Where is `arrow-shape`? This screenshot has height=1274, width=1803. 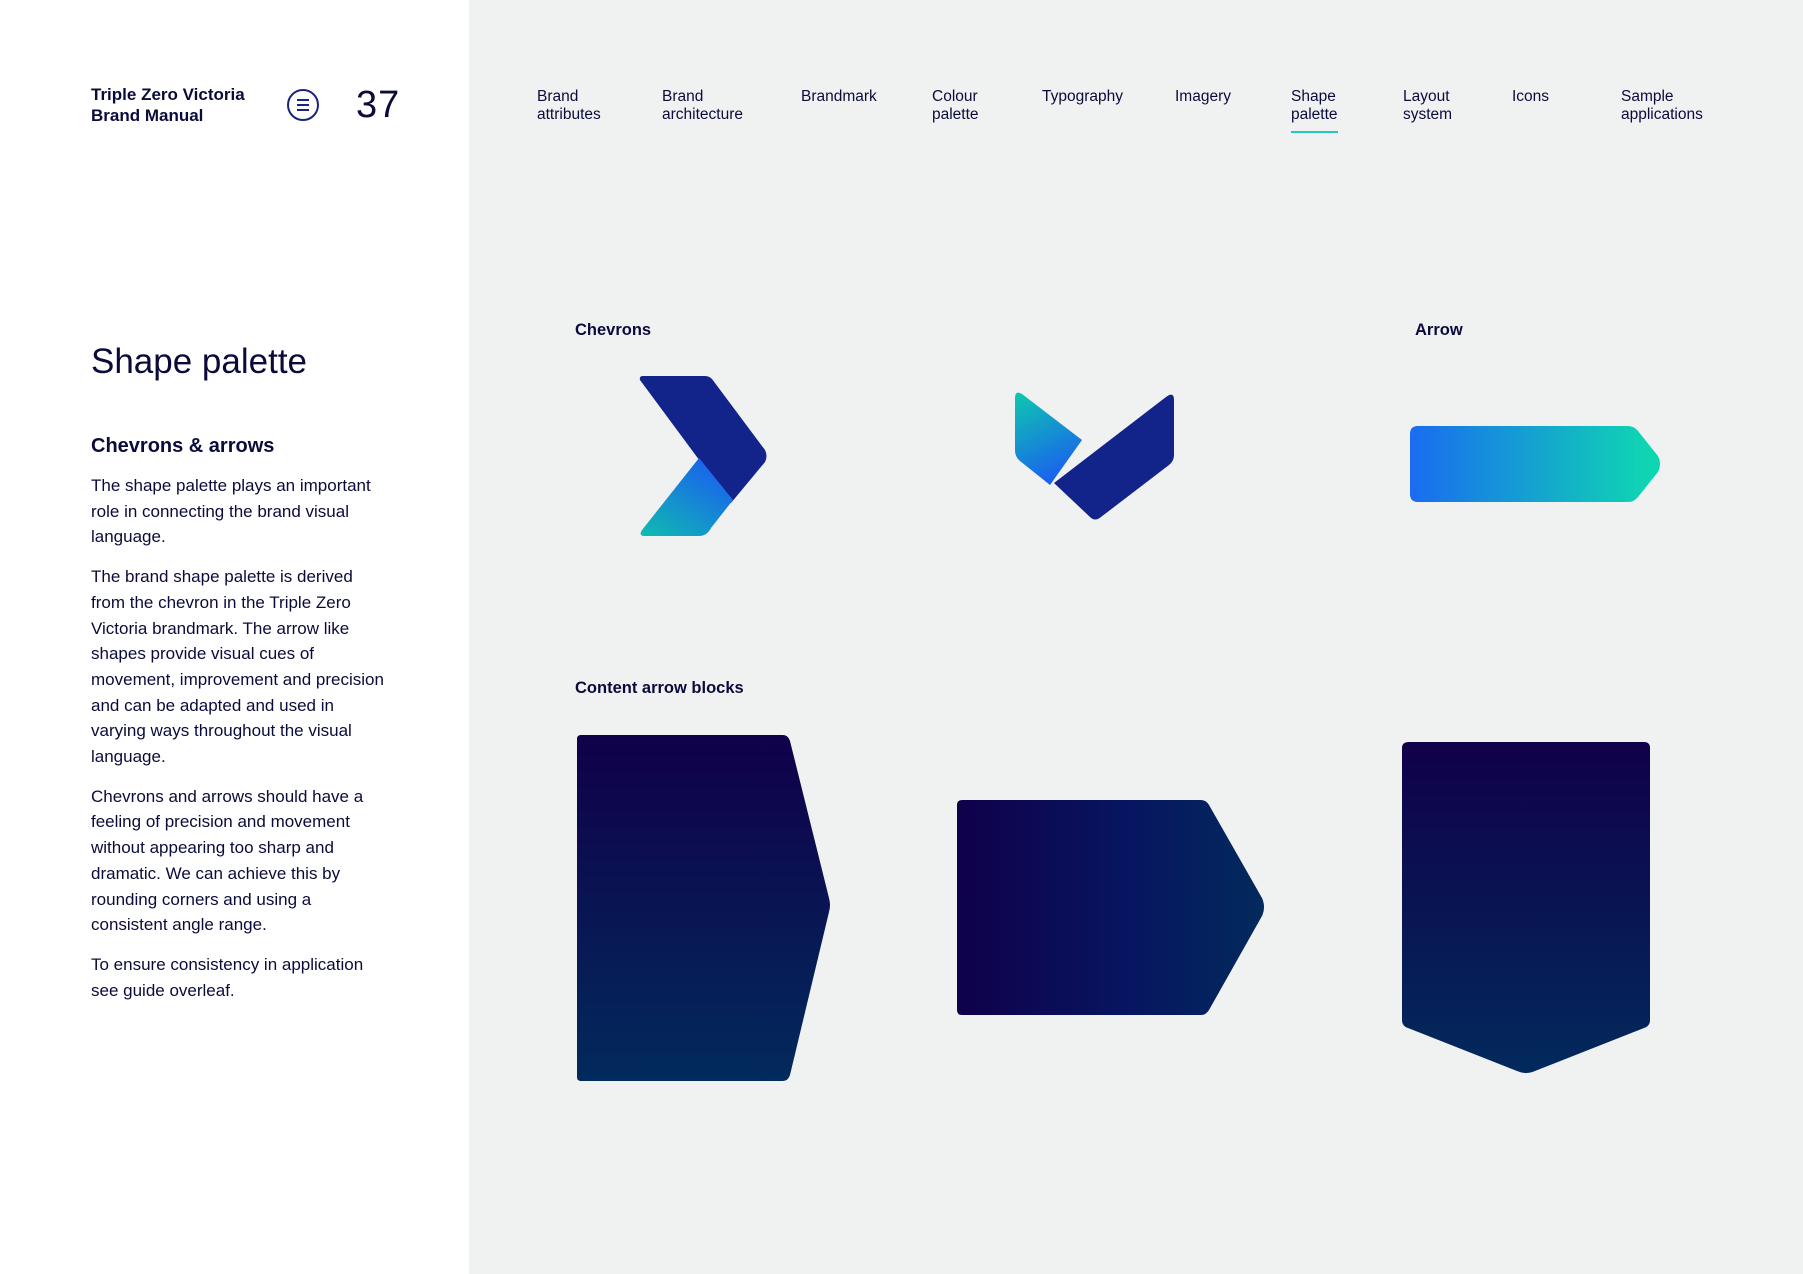 arrow-shape is located at coordinates (1535, 464).